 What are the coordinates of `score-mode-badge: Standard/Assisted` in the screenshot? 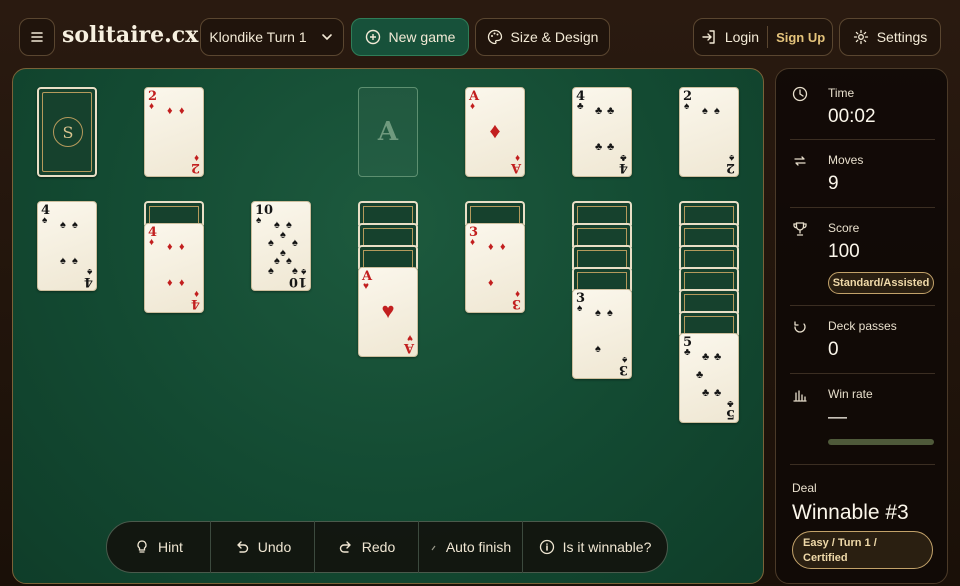 It's located at (881, 283).